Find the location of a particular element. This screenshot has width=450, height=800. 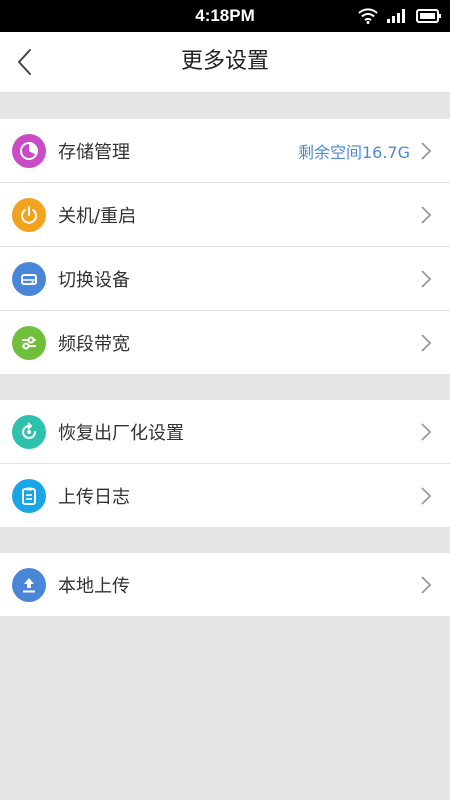

status-bar: 4:18PM is located at coordinates (225, 16).